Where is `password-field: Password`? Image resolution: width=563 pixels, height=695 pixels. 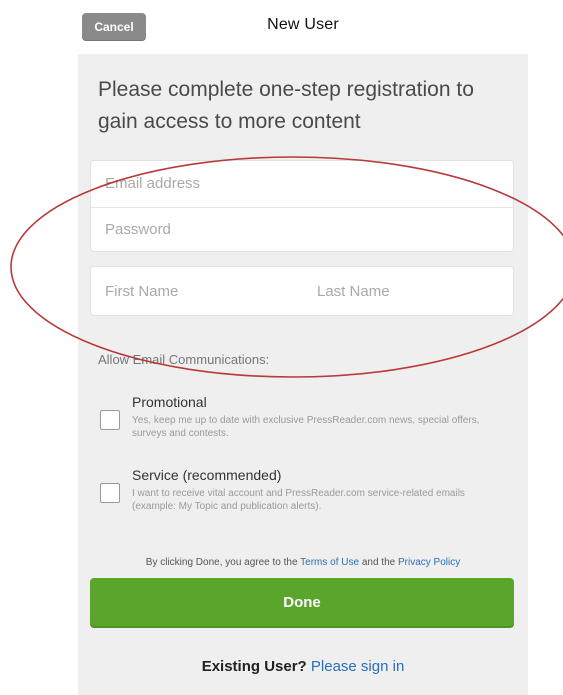 password-field: Password is located at coordinates (302, 230).